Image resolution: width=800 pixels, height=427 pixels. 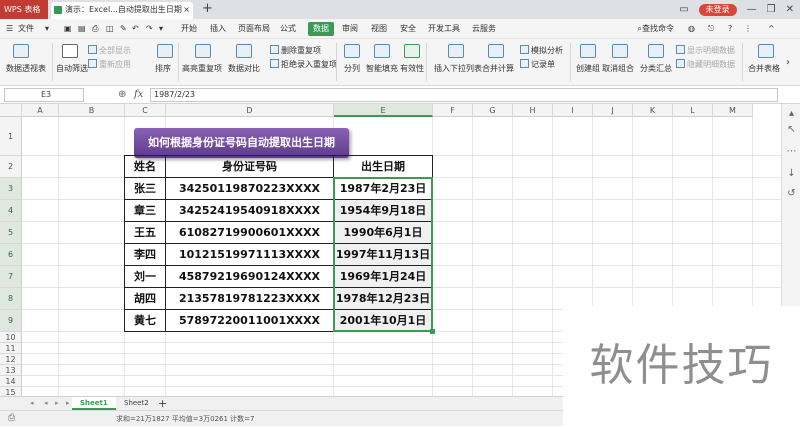 What do you see at coordinates (250, 167) in the screenshot?
I see `table-header-id-number: 身份证号码` at bounding box center [250, 167].